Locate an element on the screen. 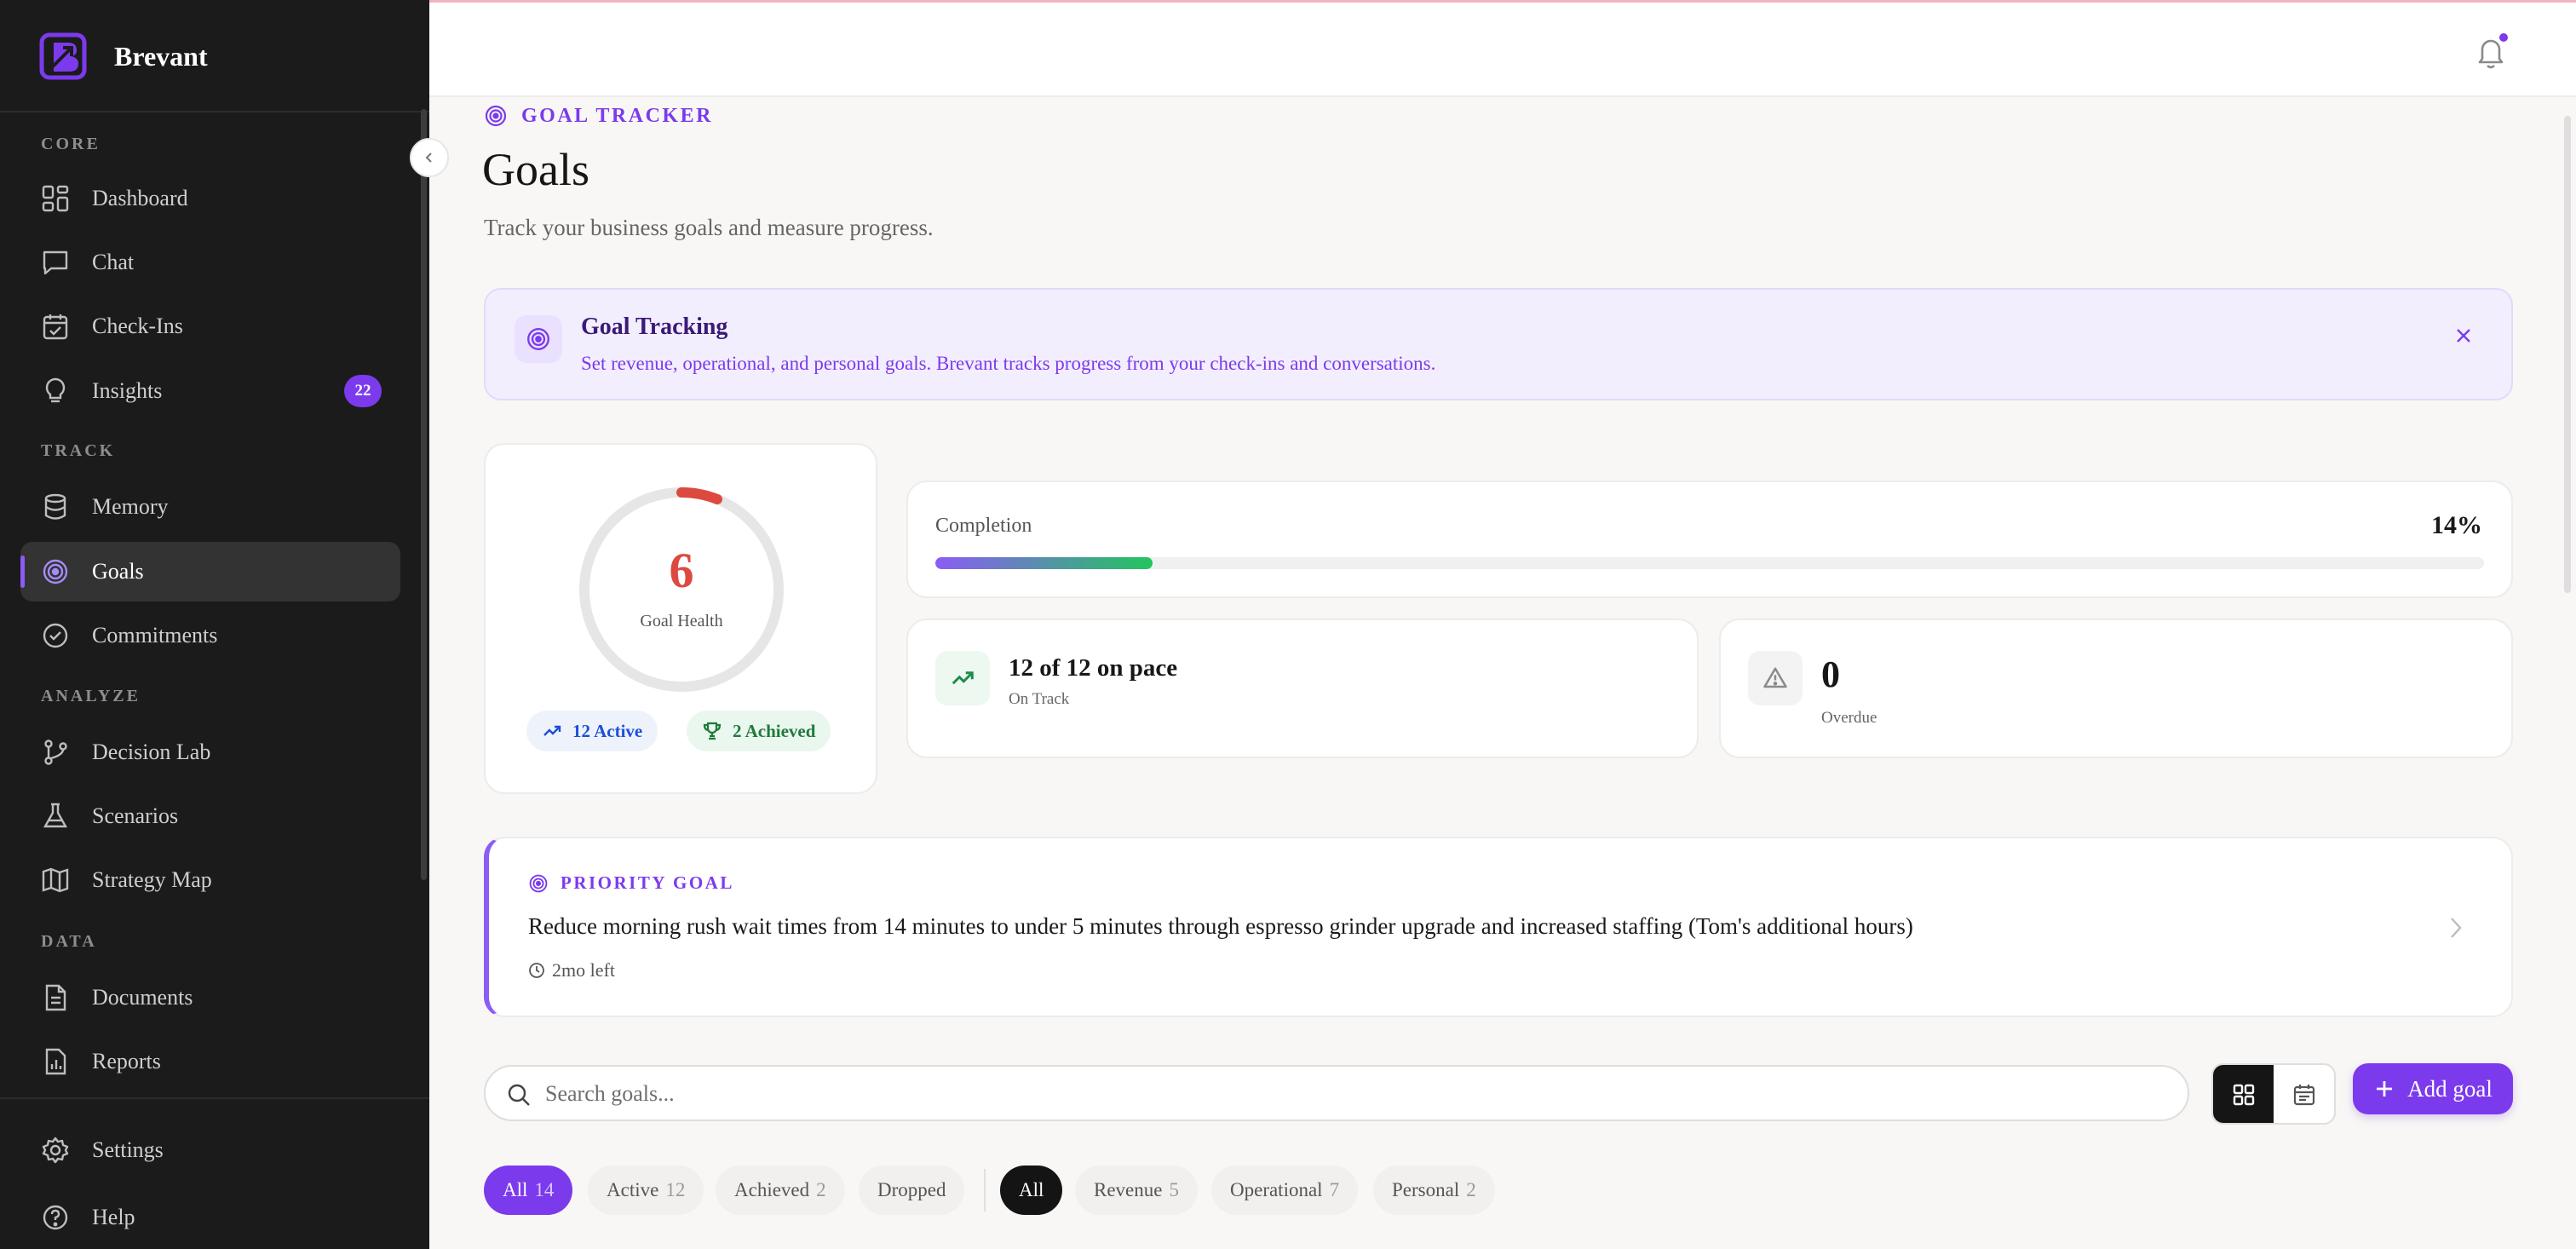 This screenshot has width=2576, height=1249. chip-label: Operational is located at coordinates (1277, 1189).